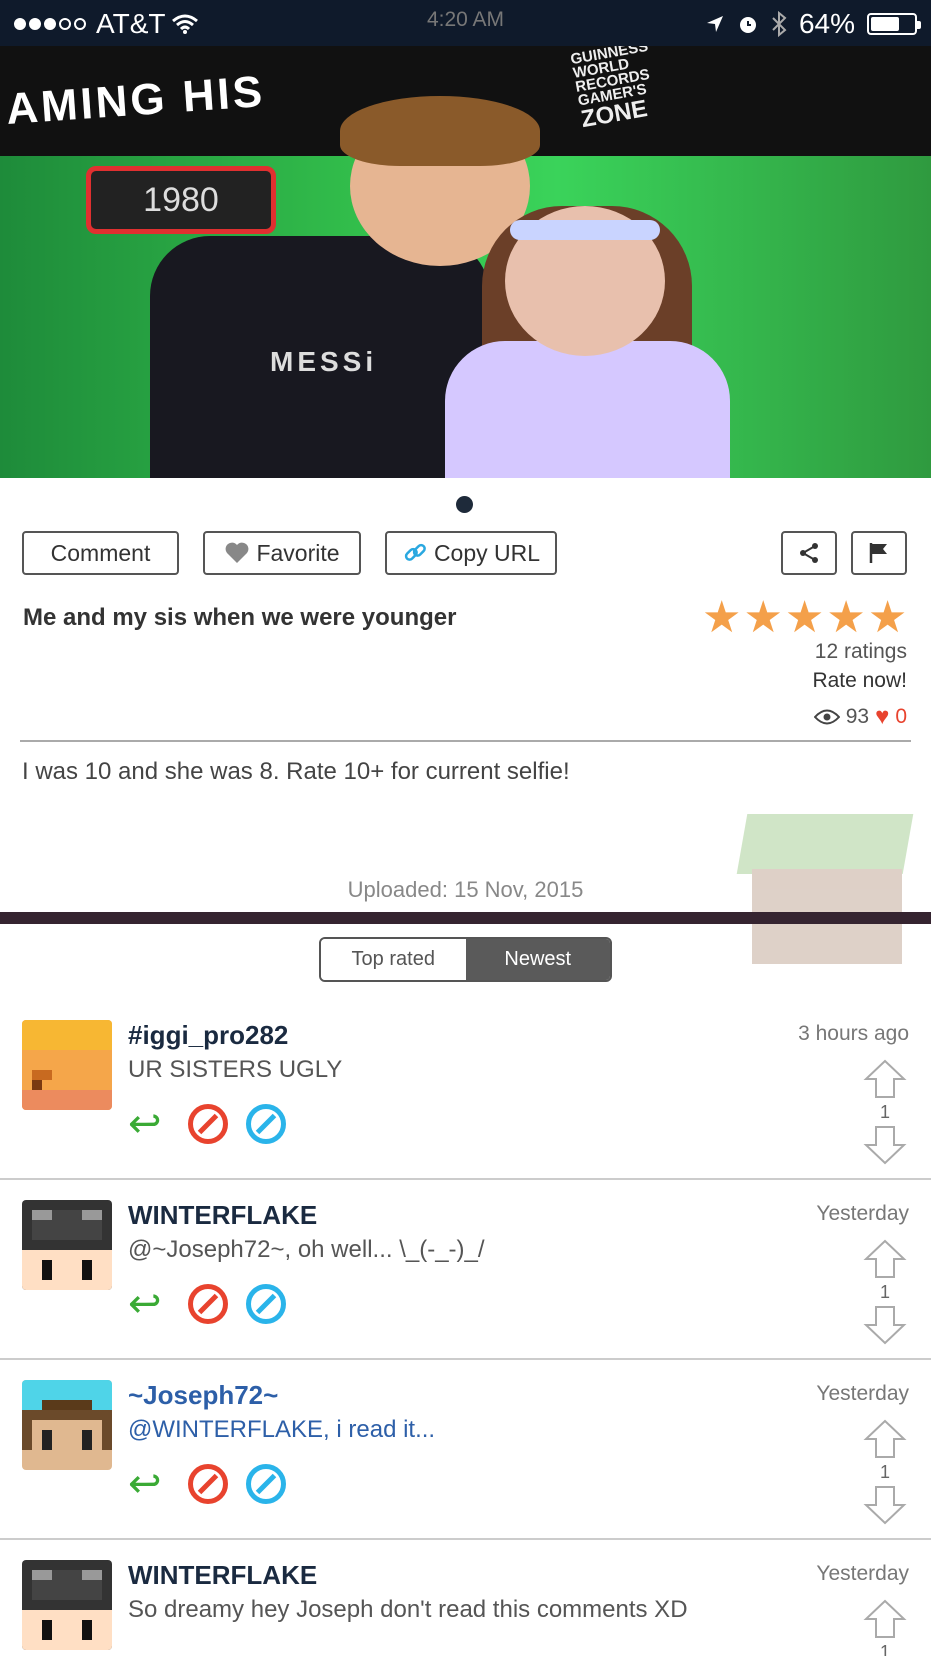 The image size is (931, 1656). I want to click on comment-text: @~Joseph72~, oh well... \_(-_-)_/, so click(306, 1249).